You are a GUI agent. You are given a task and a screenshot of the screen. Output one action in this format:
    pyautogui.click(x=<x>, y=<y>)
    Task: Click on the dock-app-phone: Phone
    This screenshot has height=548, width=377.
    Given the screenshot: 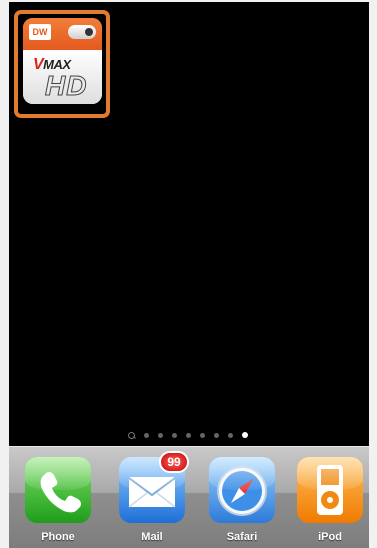 What is the action you would take?
    pyautogui.click(x=58, y=500)
    